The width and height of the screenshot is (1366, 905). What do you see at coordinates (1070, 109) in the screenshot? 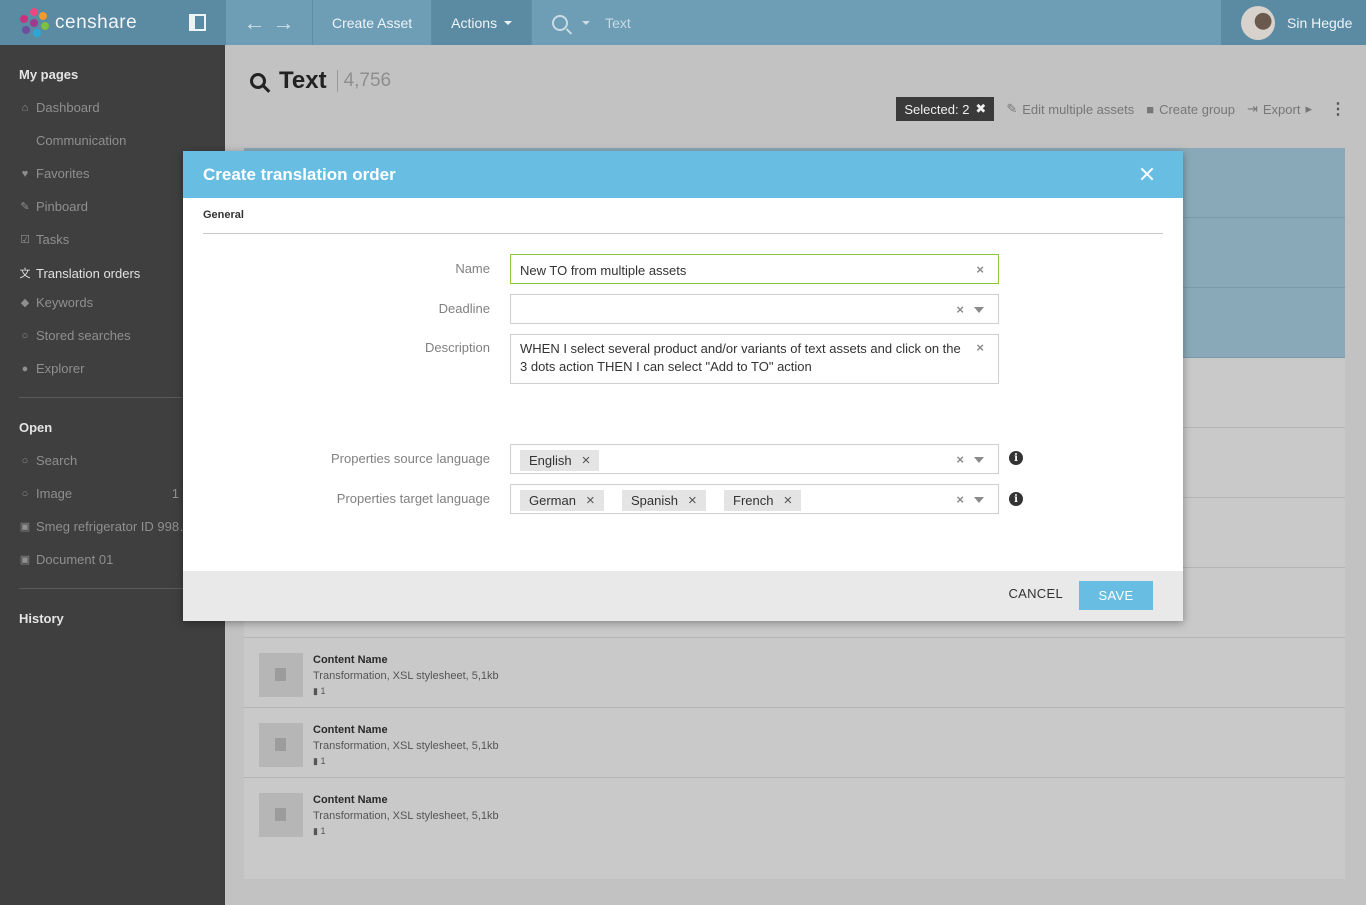
I see `edit-multiple-button: ✎ Edit multiple assets` at bounding box center [1070, 109].